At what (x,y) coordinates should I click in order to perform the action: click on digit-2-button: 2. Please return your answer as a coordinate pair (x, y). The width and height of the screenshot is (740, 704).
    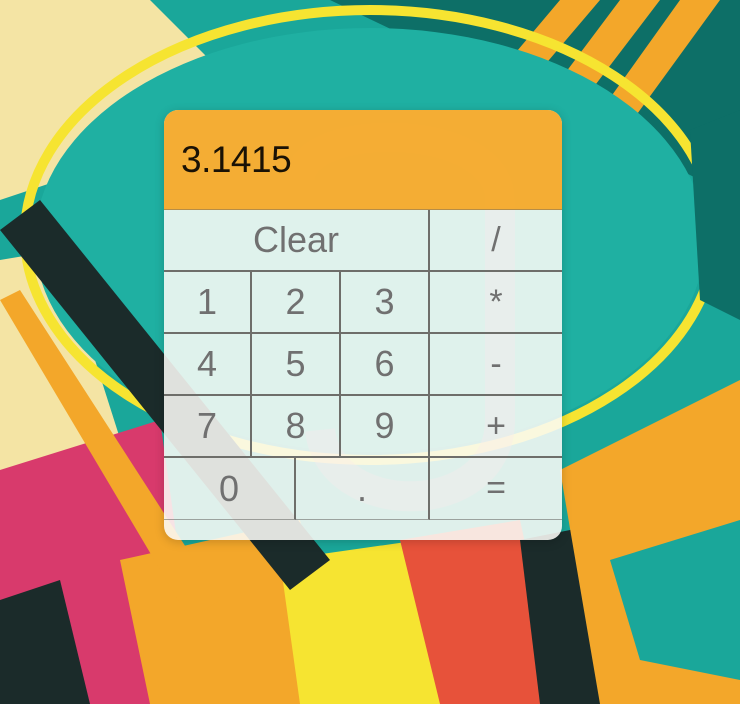
    Looking at the image, I should click on (296, 303).